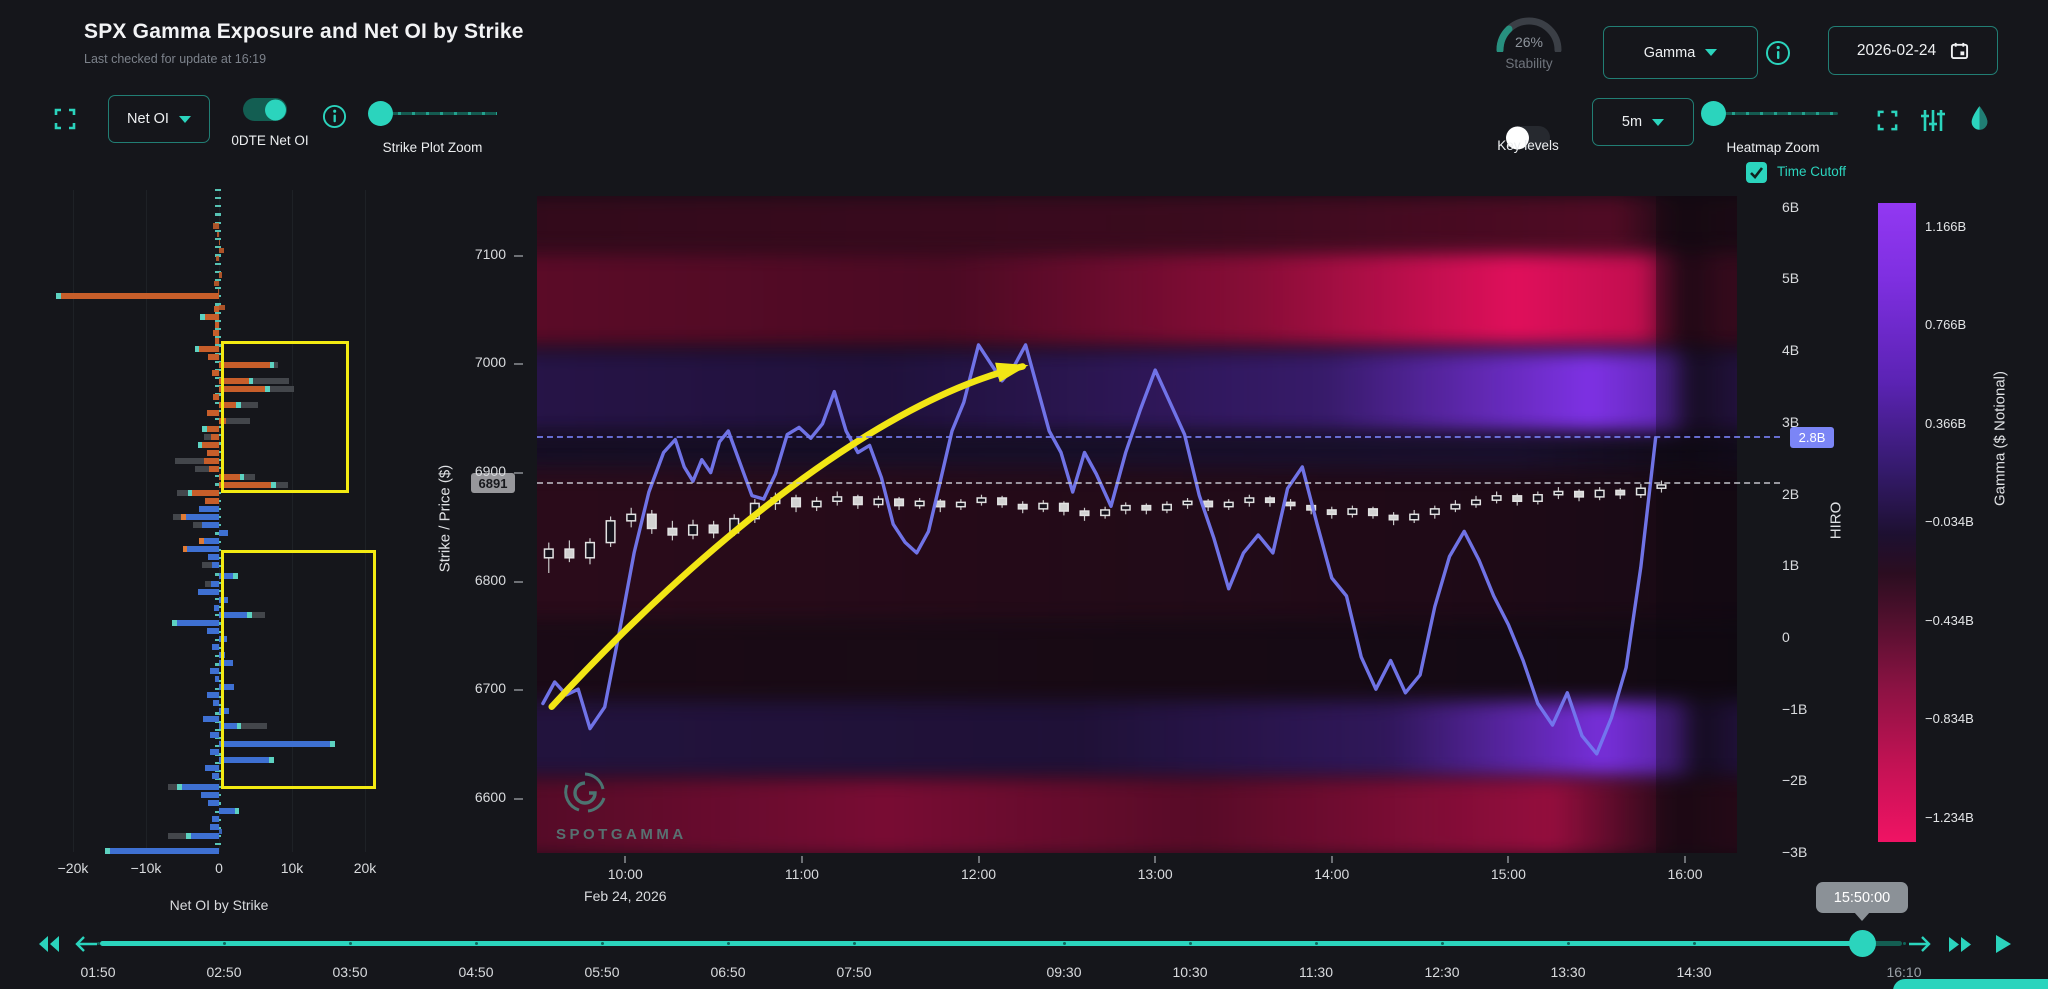 Image resolution: width=2048 pixels, height=989 pixels. Describe the element at coordinates (1190, 972) in the screenshot. I see `timeline-tick-label: 10:30` at that location.